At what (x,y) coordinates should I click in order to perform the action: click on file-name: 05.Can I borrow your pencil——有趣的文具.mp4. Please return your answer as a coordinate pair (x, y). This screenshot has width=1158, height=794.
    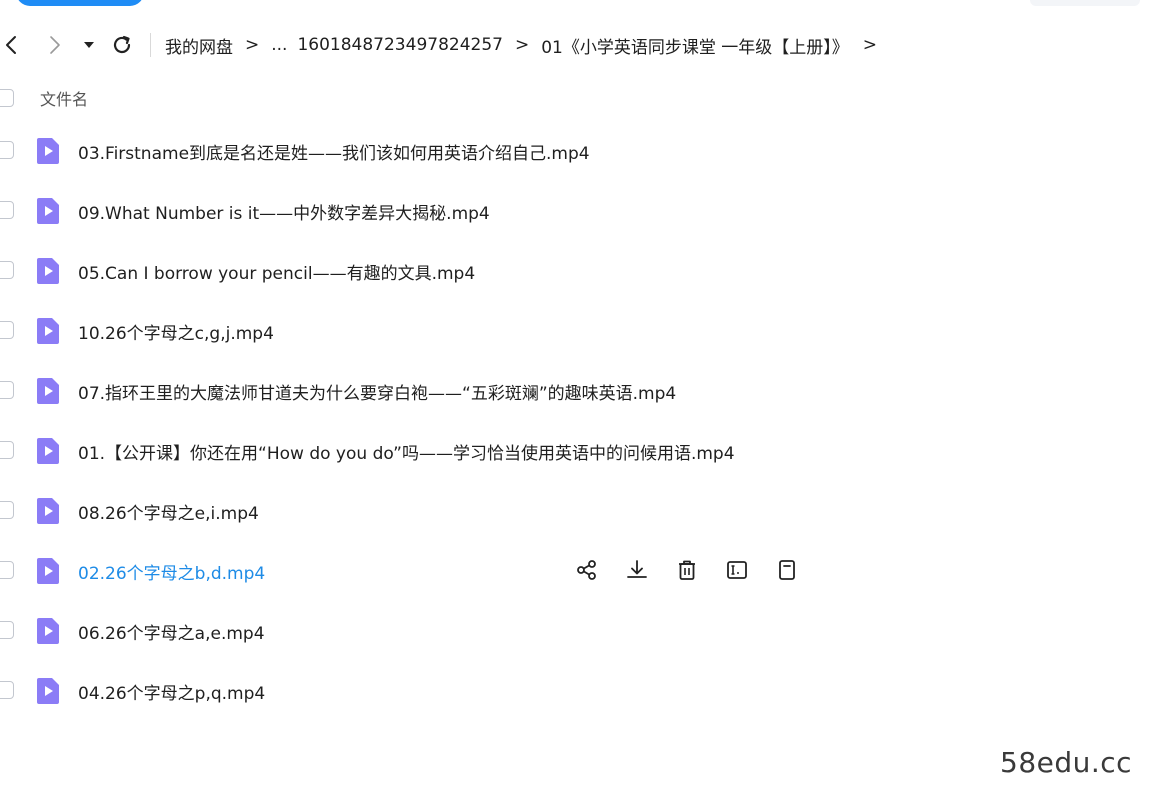
    Looking at the image, I should click on (276, 271).